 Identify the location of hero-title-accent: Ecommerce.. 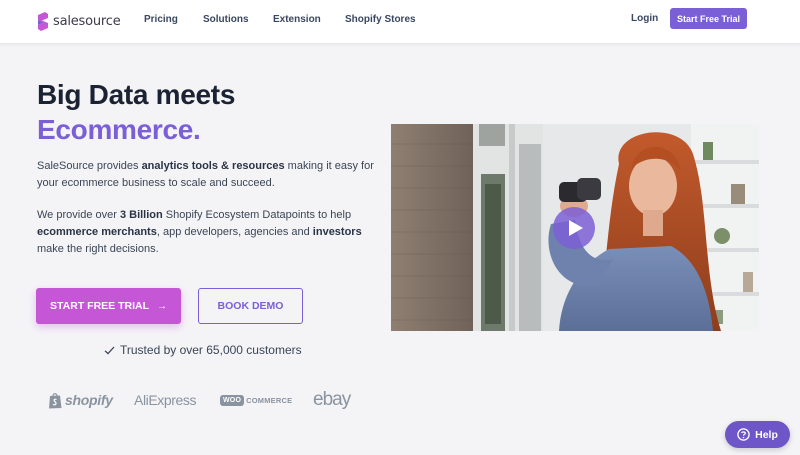
(119, 129).